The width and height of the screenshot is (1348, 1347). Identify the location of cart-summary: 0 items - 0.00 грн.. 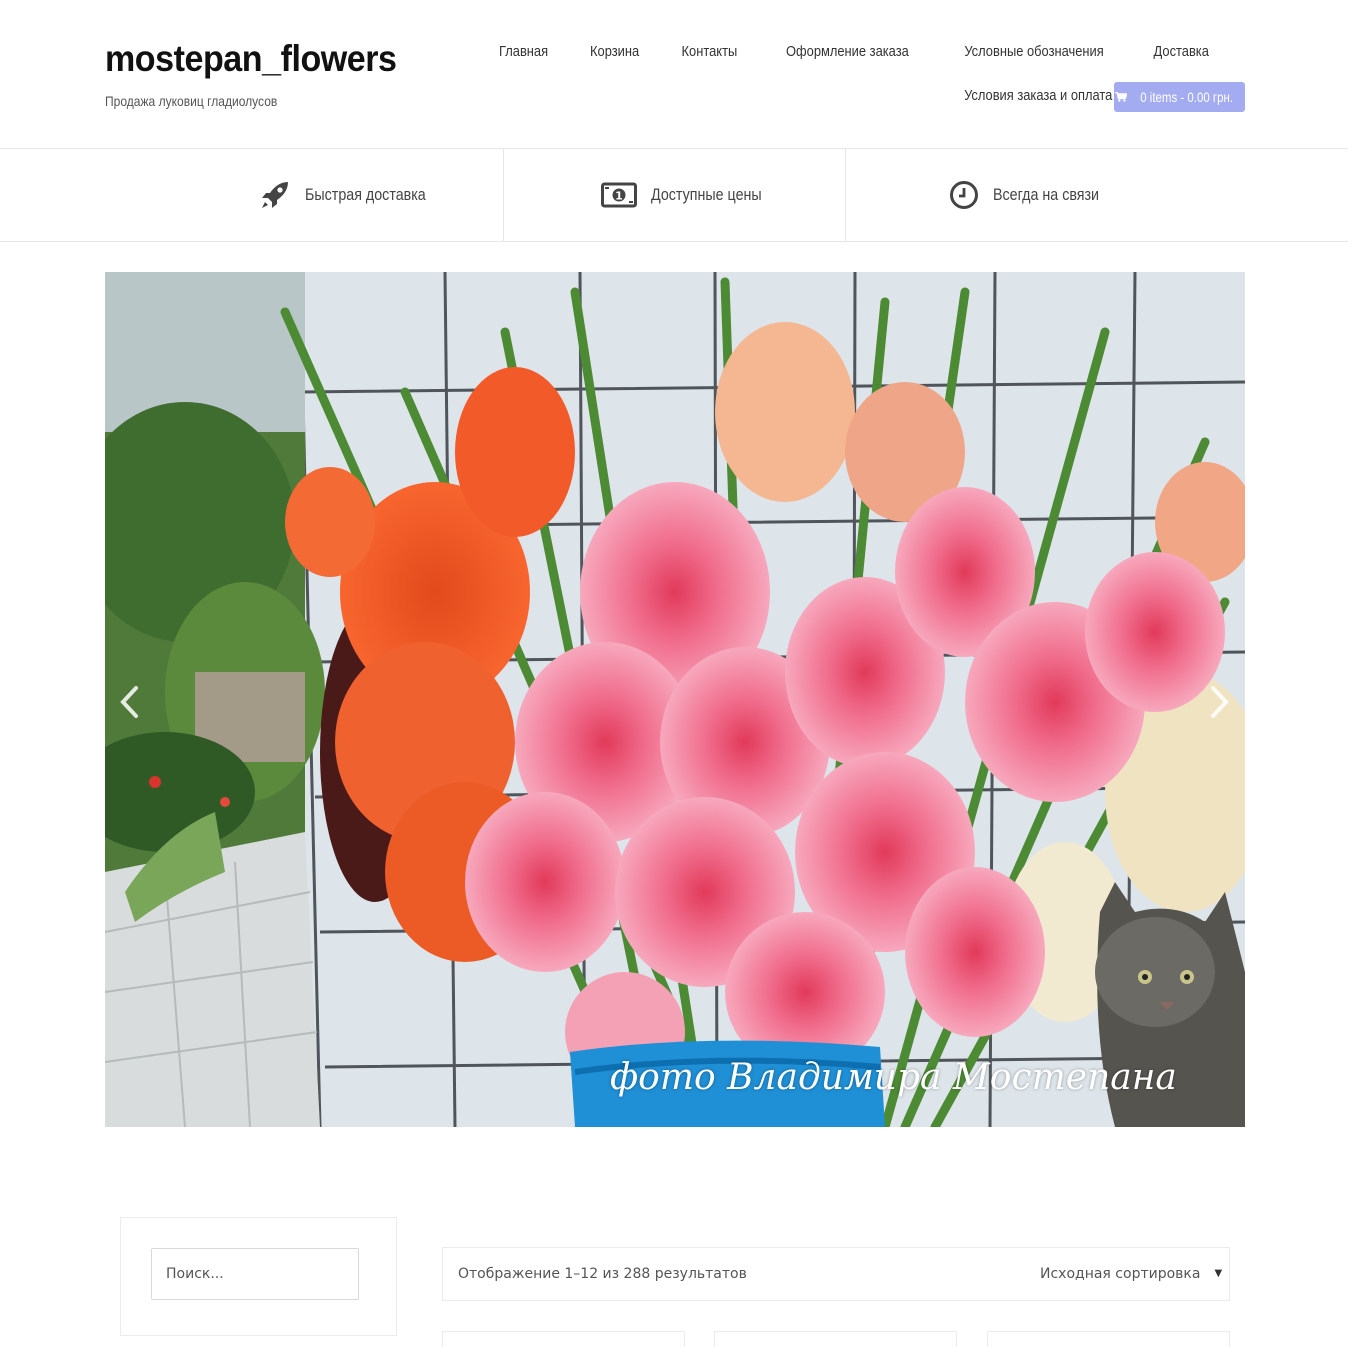
(1187, 97).